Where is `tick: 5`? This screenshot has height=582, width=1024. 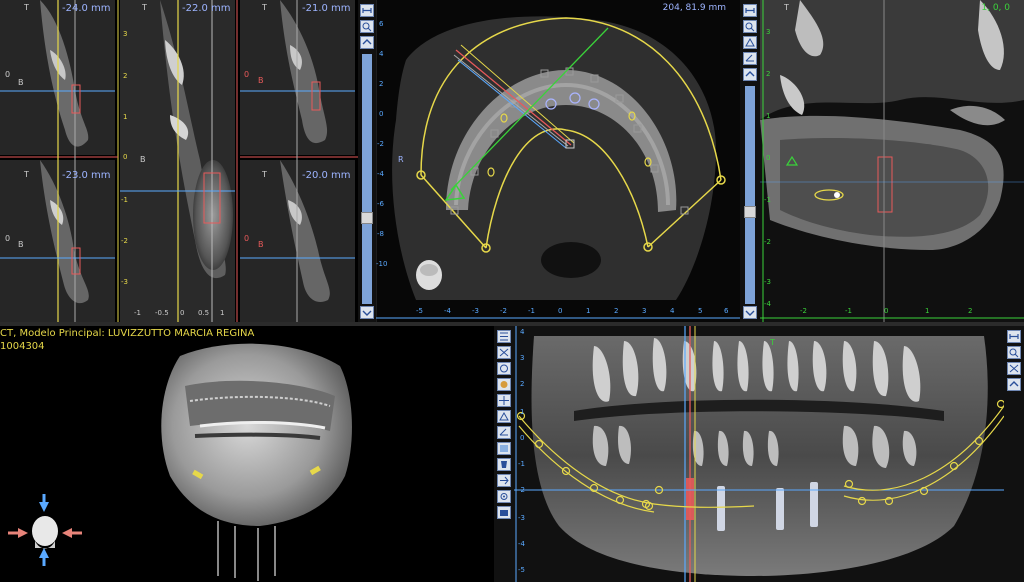
tick: 5 is located at coordinates (700, 311).